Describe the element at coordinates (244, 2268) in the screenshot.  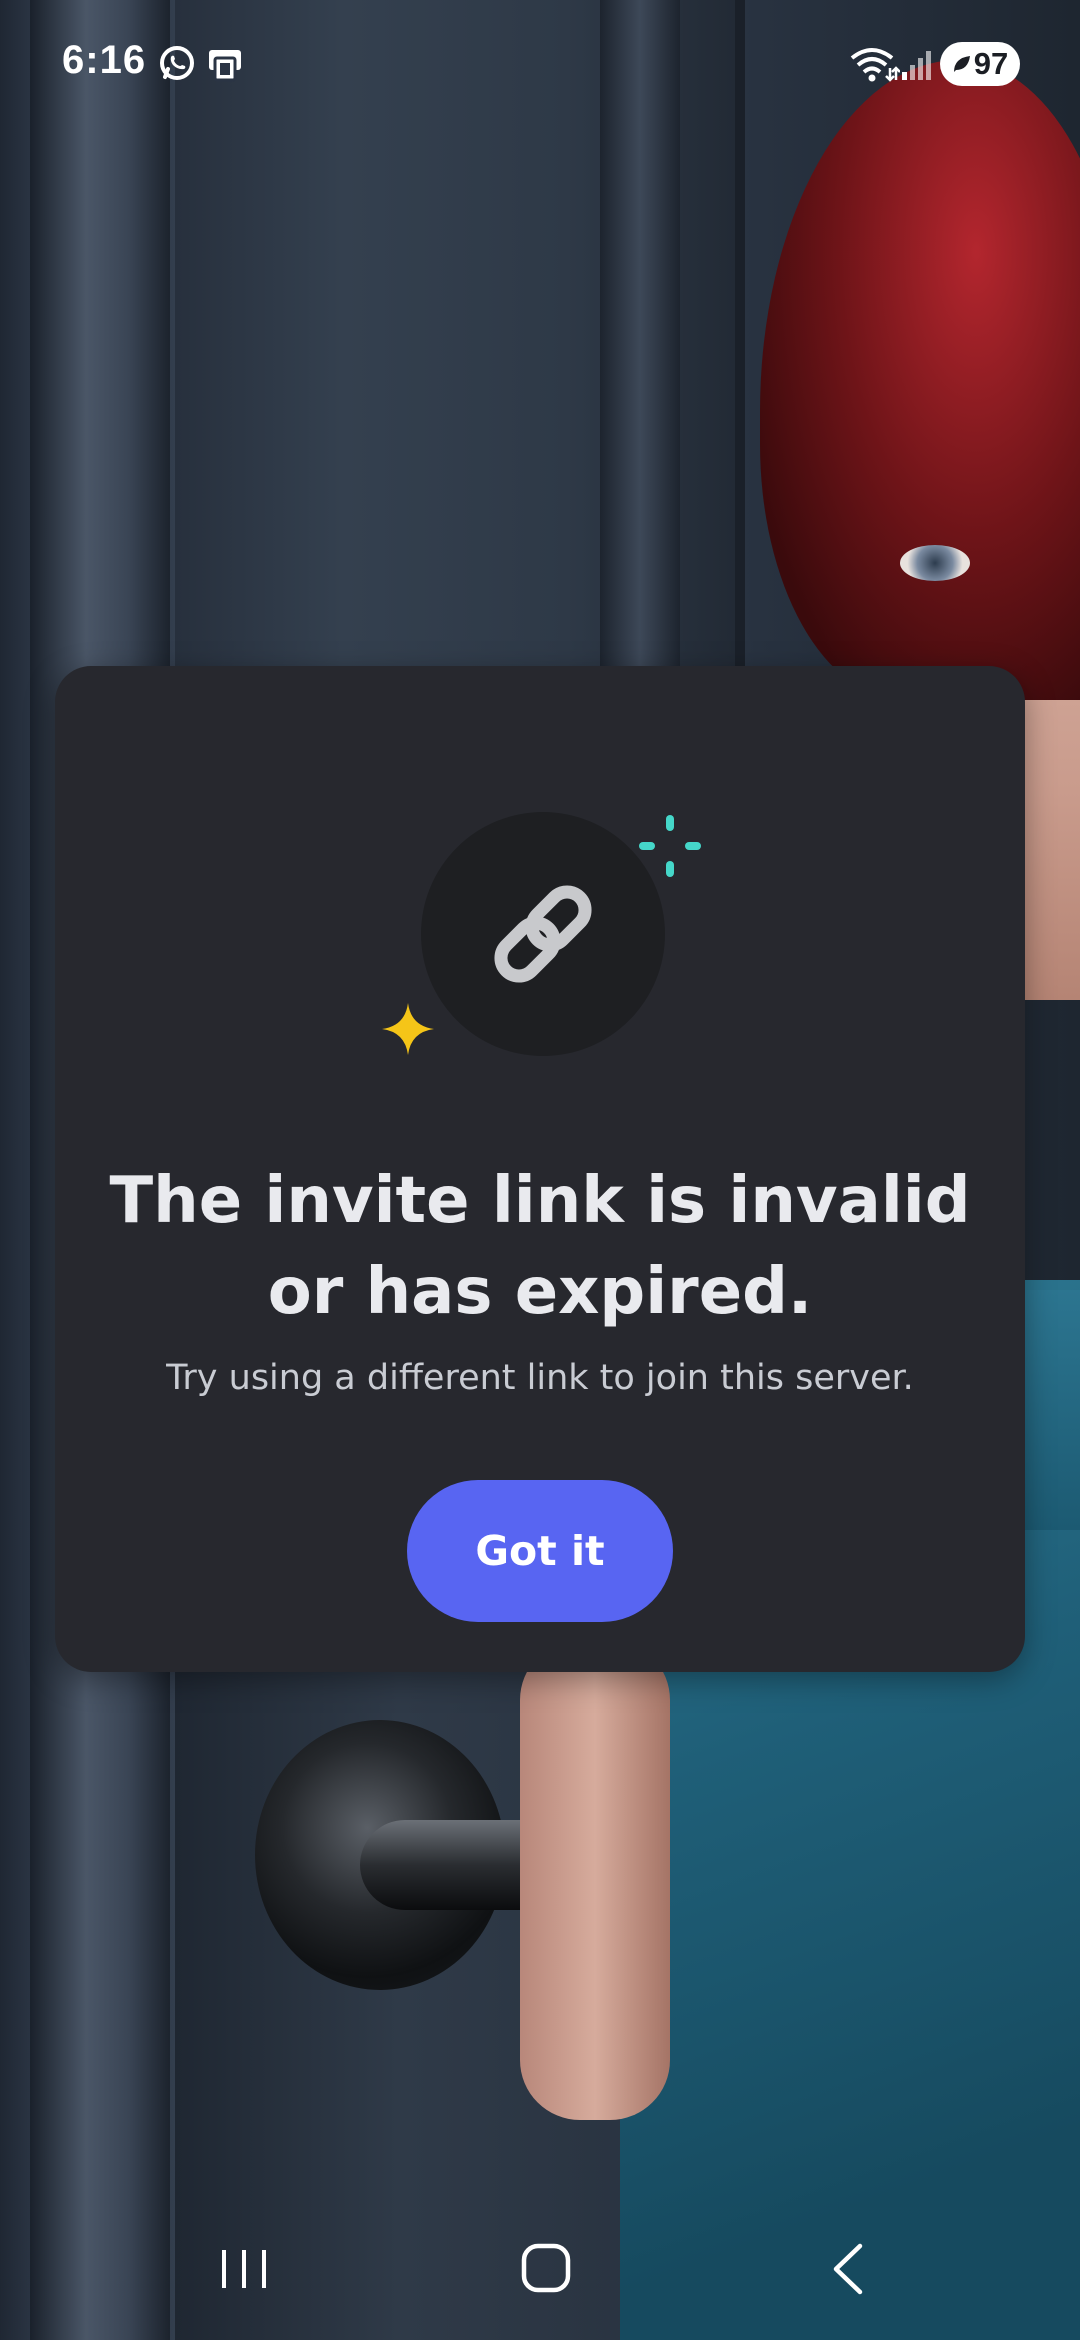
I see `recents-icon` at that location.